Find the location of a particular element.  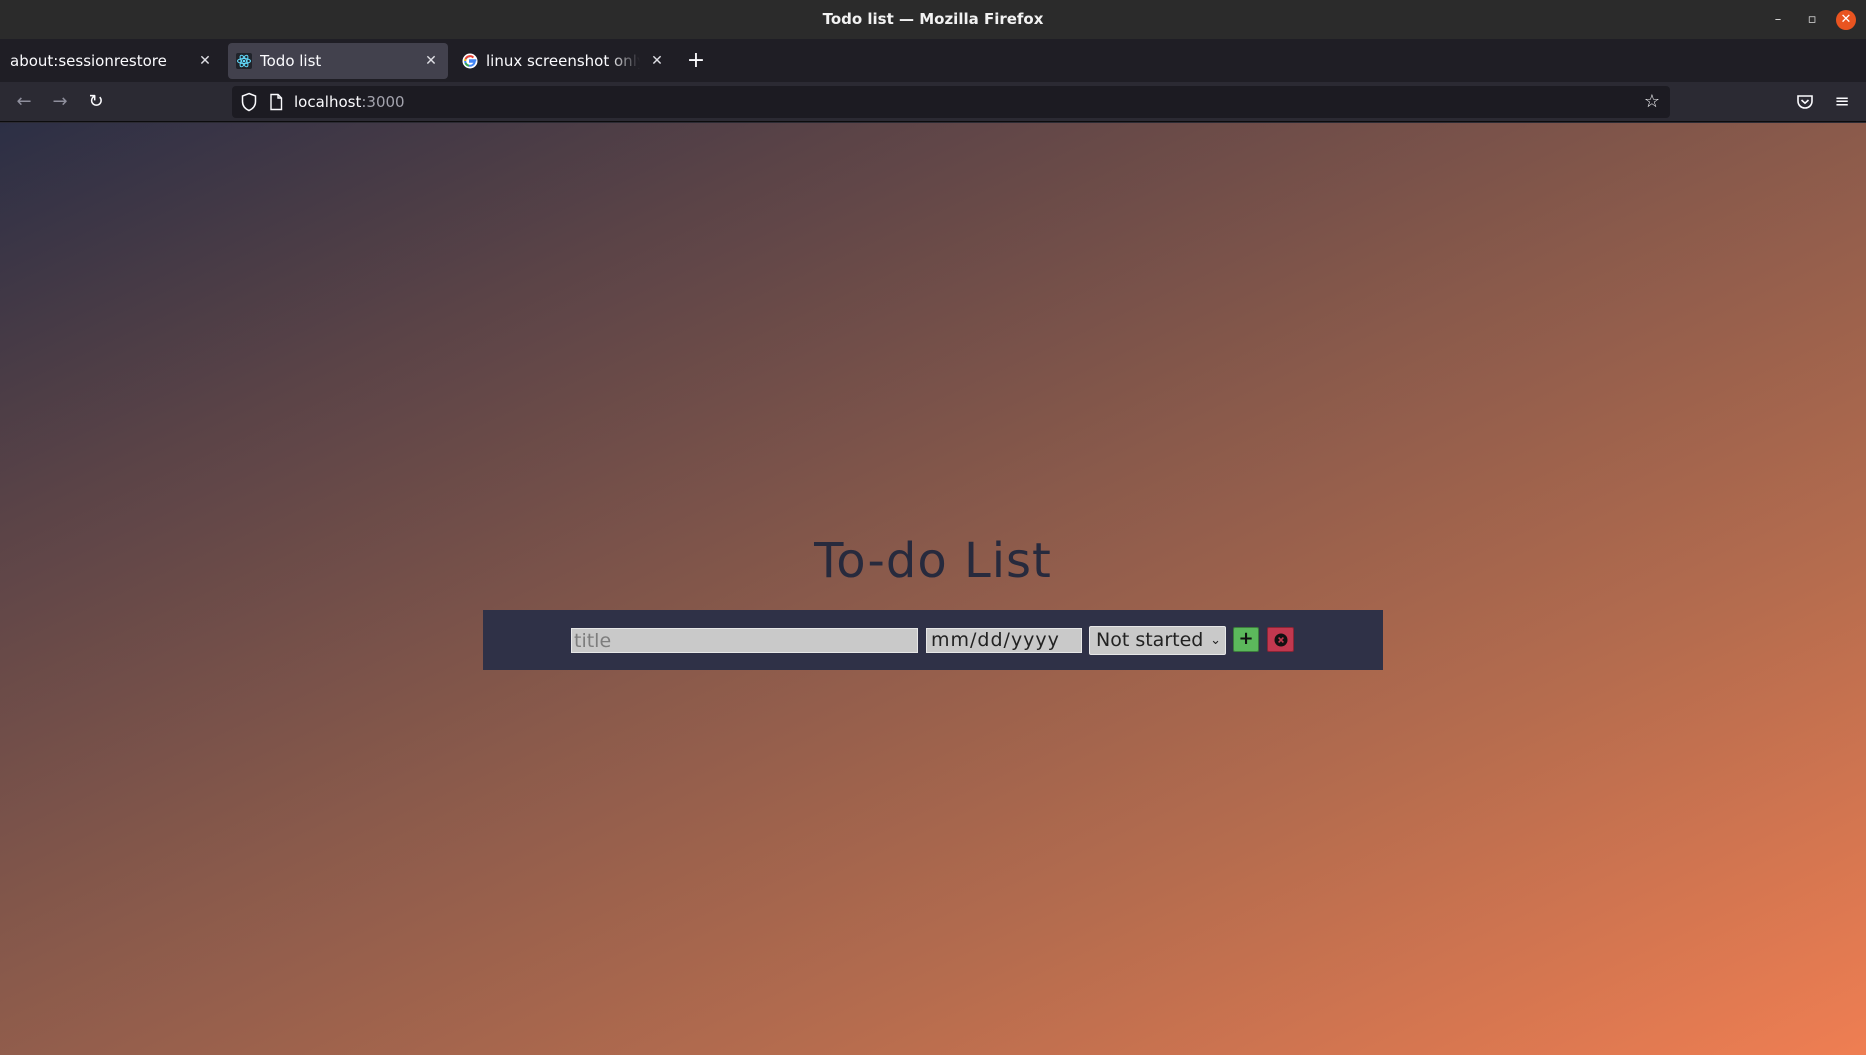

google-icon is located at coordinates (470, 61).